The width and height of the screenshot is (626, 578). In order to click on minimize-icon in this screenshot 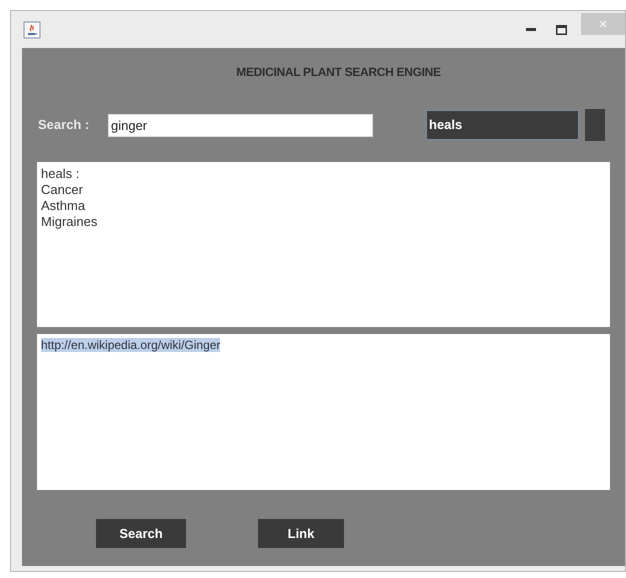, I will do `click(531, 30)`.